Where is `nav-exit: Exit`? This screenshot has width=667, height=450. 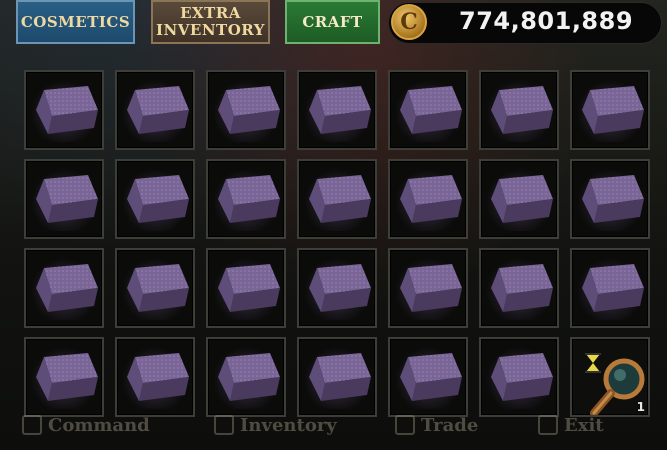 nav-exit: Exit is located at coordinates (571, 425).